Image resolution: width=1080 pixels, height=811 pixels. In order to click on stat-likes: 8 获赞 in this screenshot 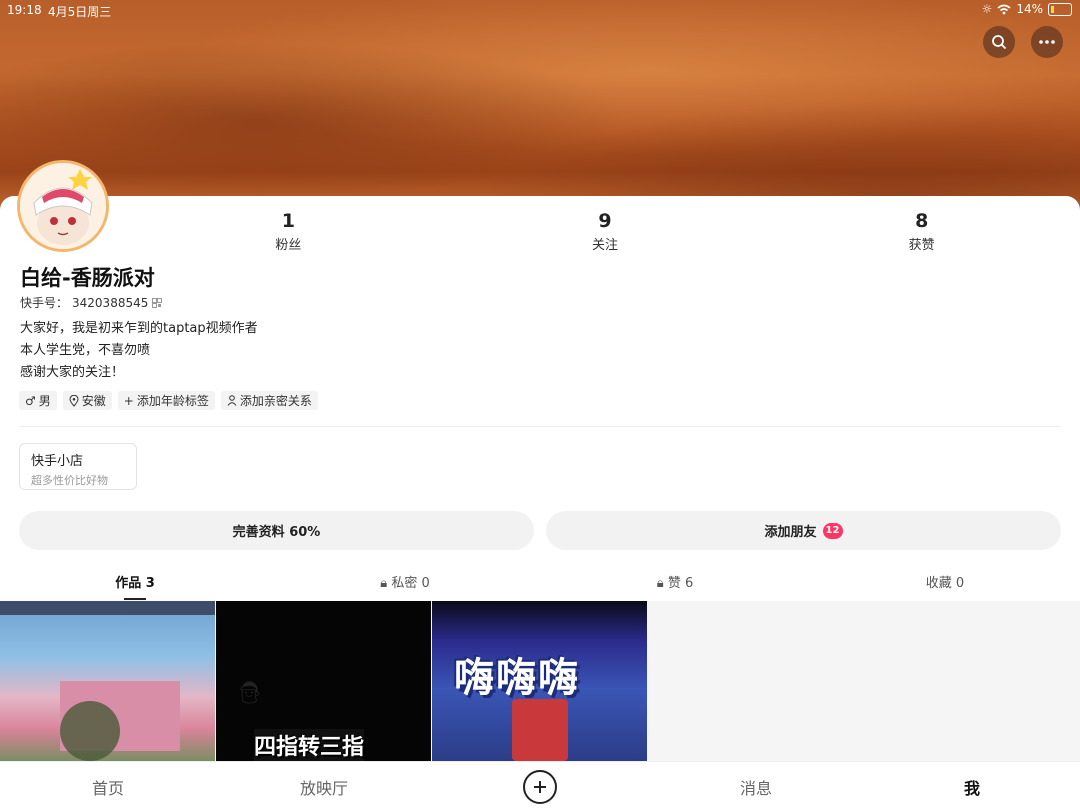, I will do `click(921, 231)`.